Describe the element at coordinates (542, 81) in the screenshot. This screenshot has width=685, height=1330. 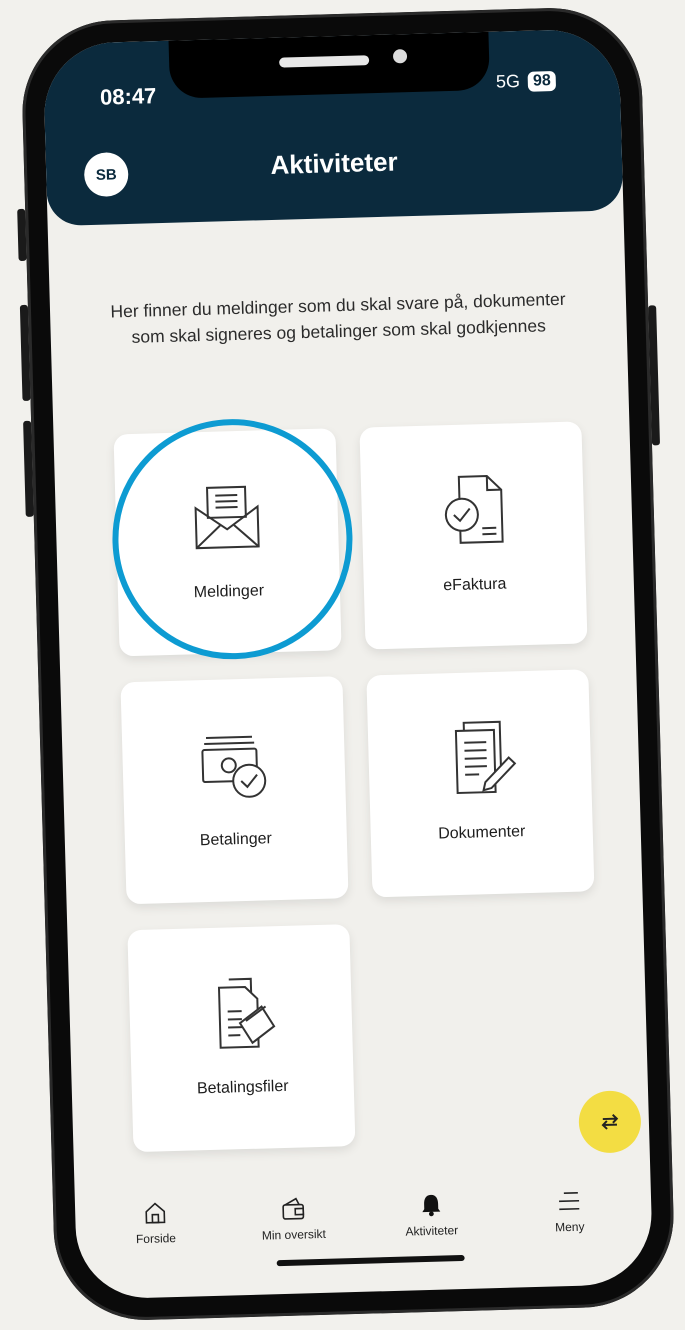
I see `battery-level: 98` at that location.